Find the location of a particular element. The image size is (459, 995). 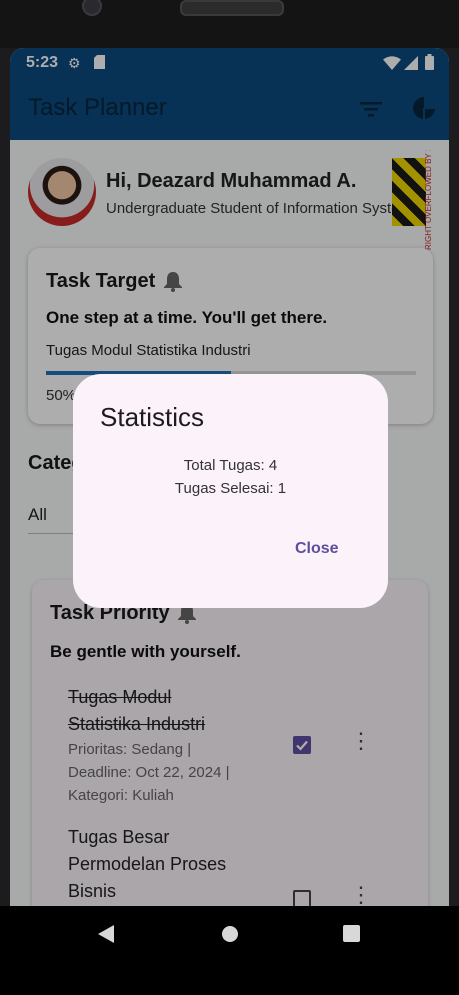

back-icon is located at coordinates (106, 934).